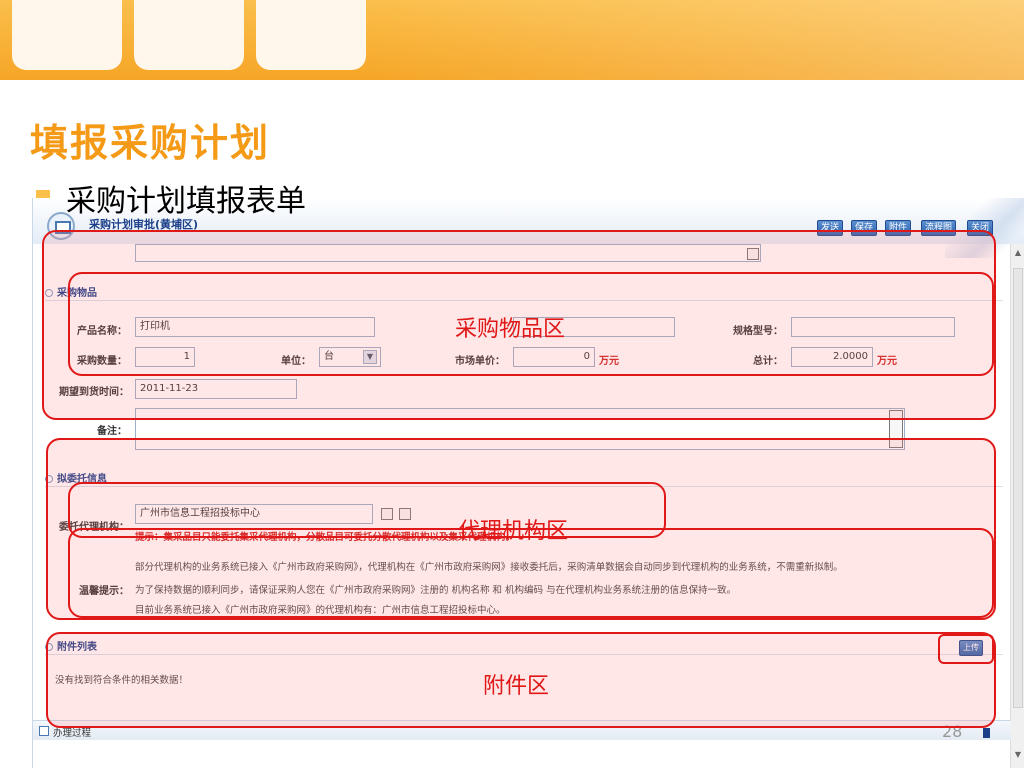  I want to click on bullet-text: 采购计划填报表单, so click(186, 201).